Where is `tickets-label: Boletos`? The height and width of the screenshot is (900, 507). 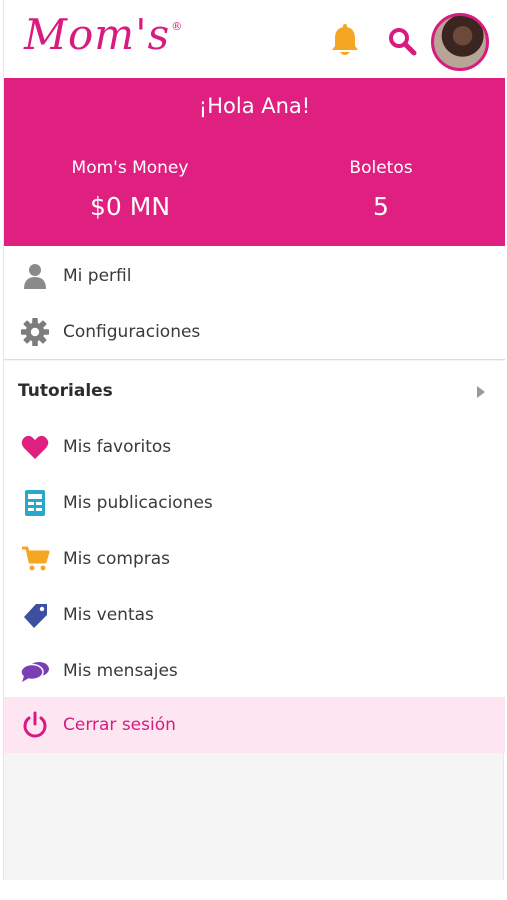 tickets-label: Boletos is located at coordinates (381, 168).